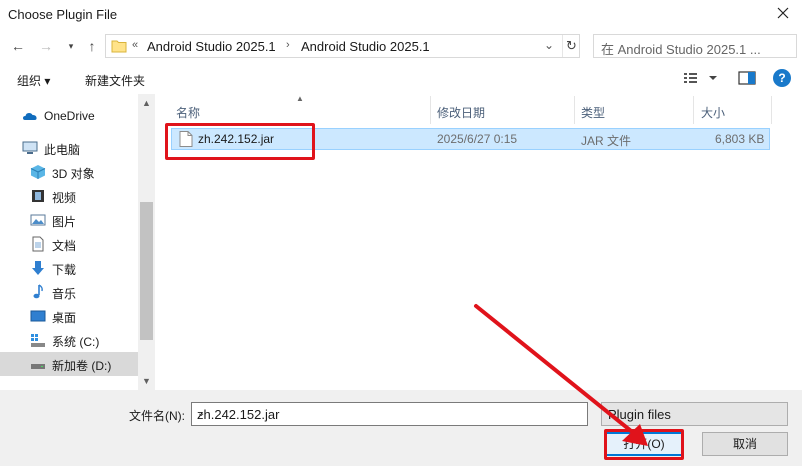 This screenshot has width=802, height=466. Describe the element at coordinates (76, 342) in the screenshot. I see `sidebar-item-label: 系统 (C:)` at that location.